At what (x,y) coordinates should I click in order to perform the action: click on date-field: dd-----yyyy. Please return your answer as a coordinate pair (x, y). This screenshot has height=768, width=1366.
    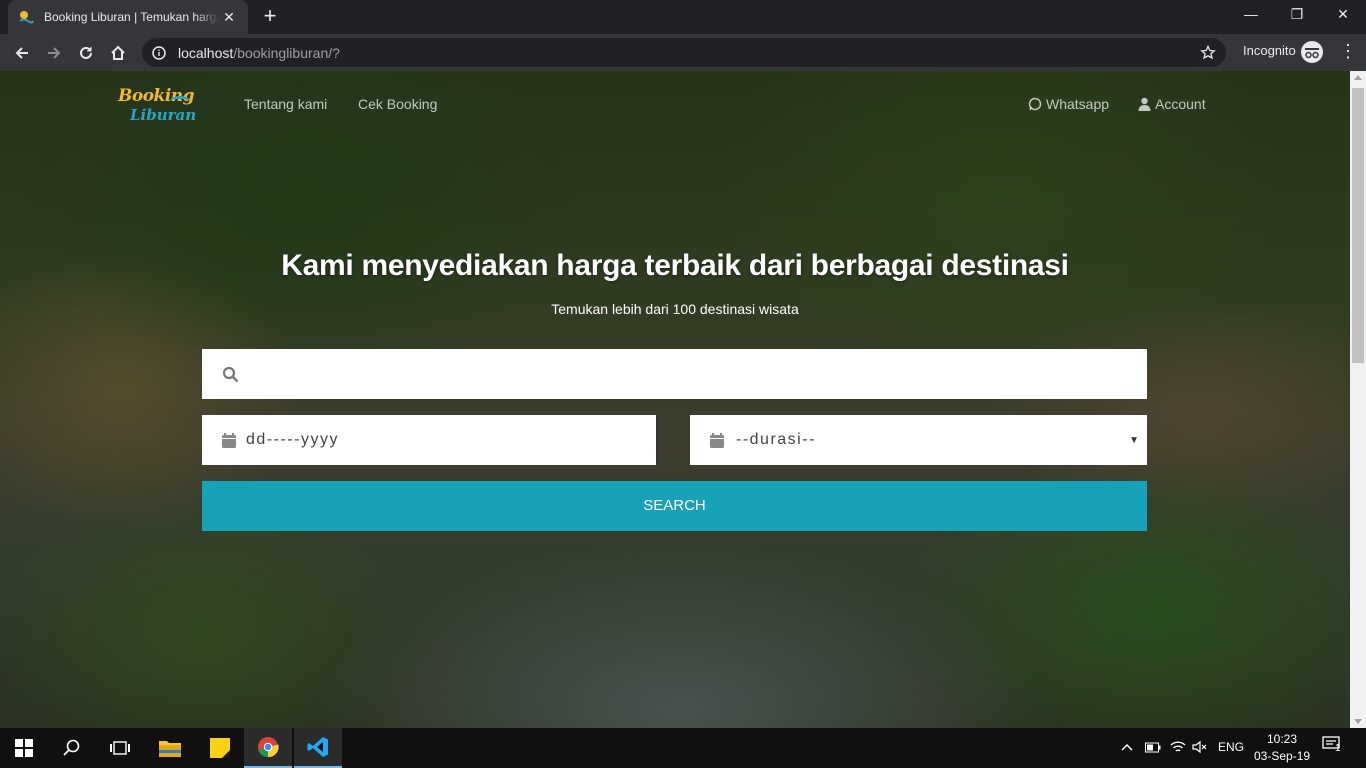
    Looking at the image, I should click on (430, 440).